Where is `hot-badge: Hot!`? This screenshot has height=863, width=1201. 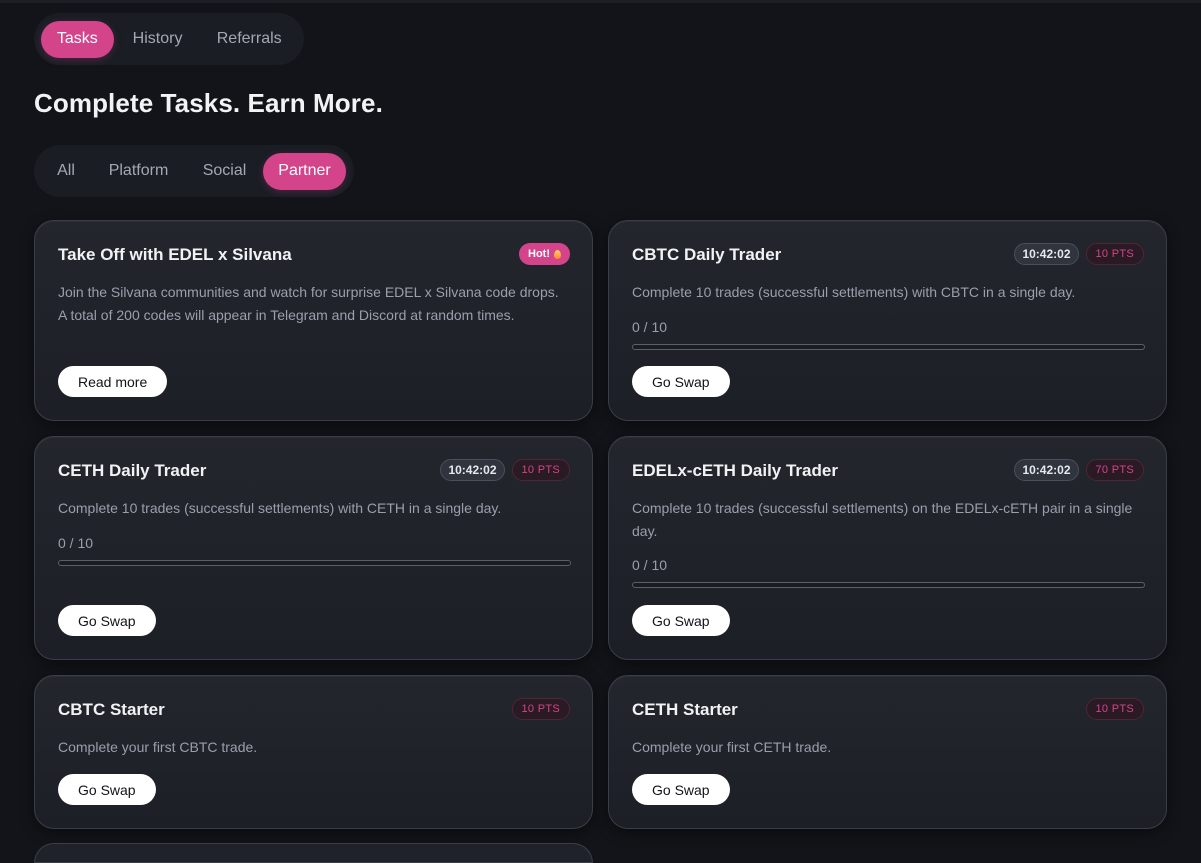 hot-badge: Hot! is located at coordinates (544, 254).